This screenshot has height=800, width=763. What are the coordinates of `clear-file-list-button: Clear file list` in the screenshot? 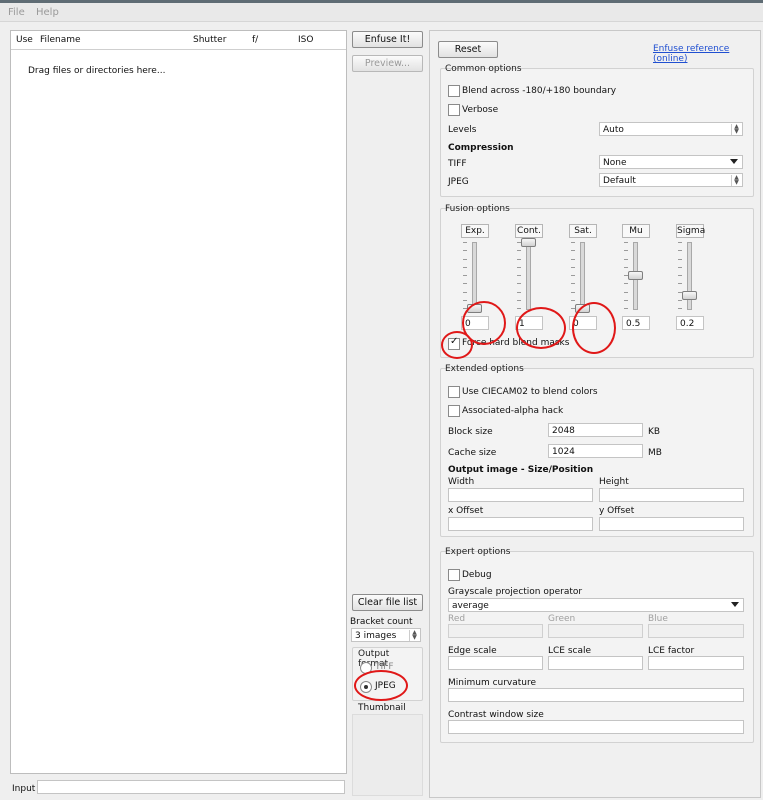 It's located at (387, 602).